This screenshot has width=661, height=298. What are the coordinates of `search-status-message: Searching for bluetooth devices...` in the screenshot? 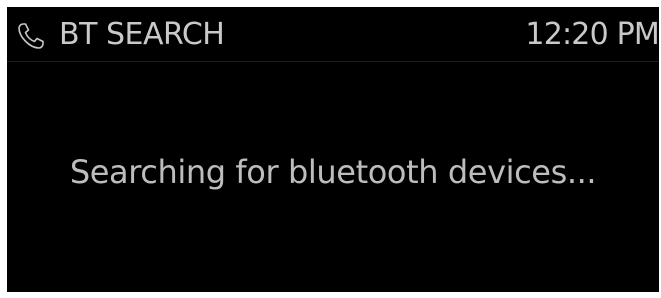 It's located at (333, 172).